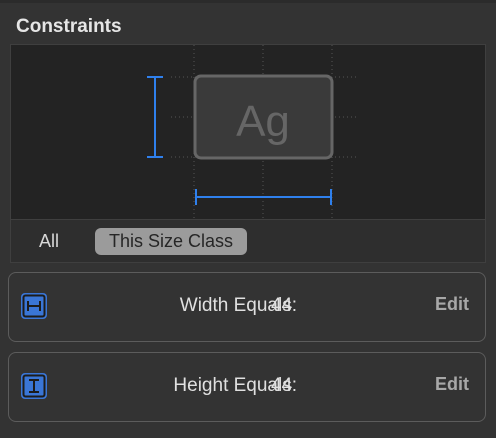  What do you see at coordinates (155, 117) in the screenshot?
I see `height-bracket` at bounding box center [155, 117].